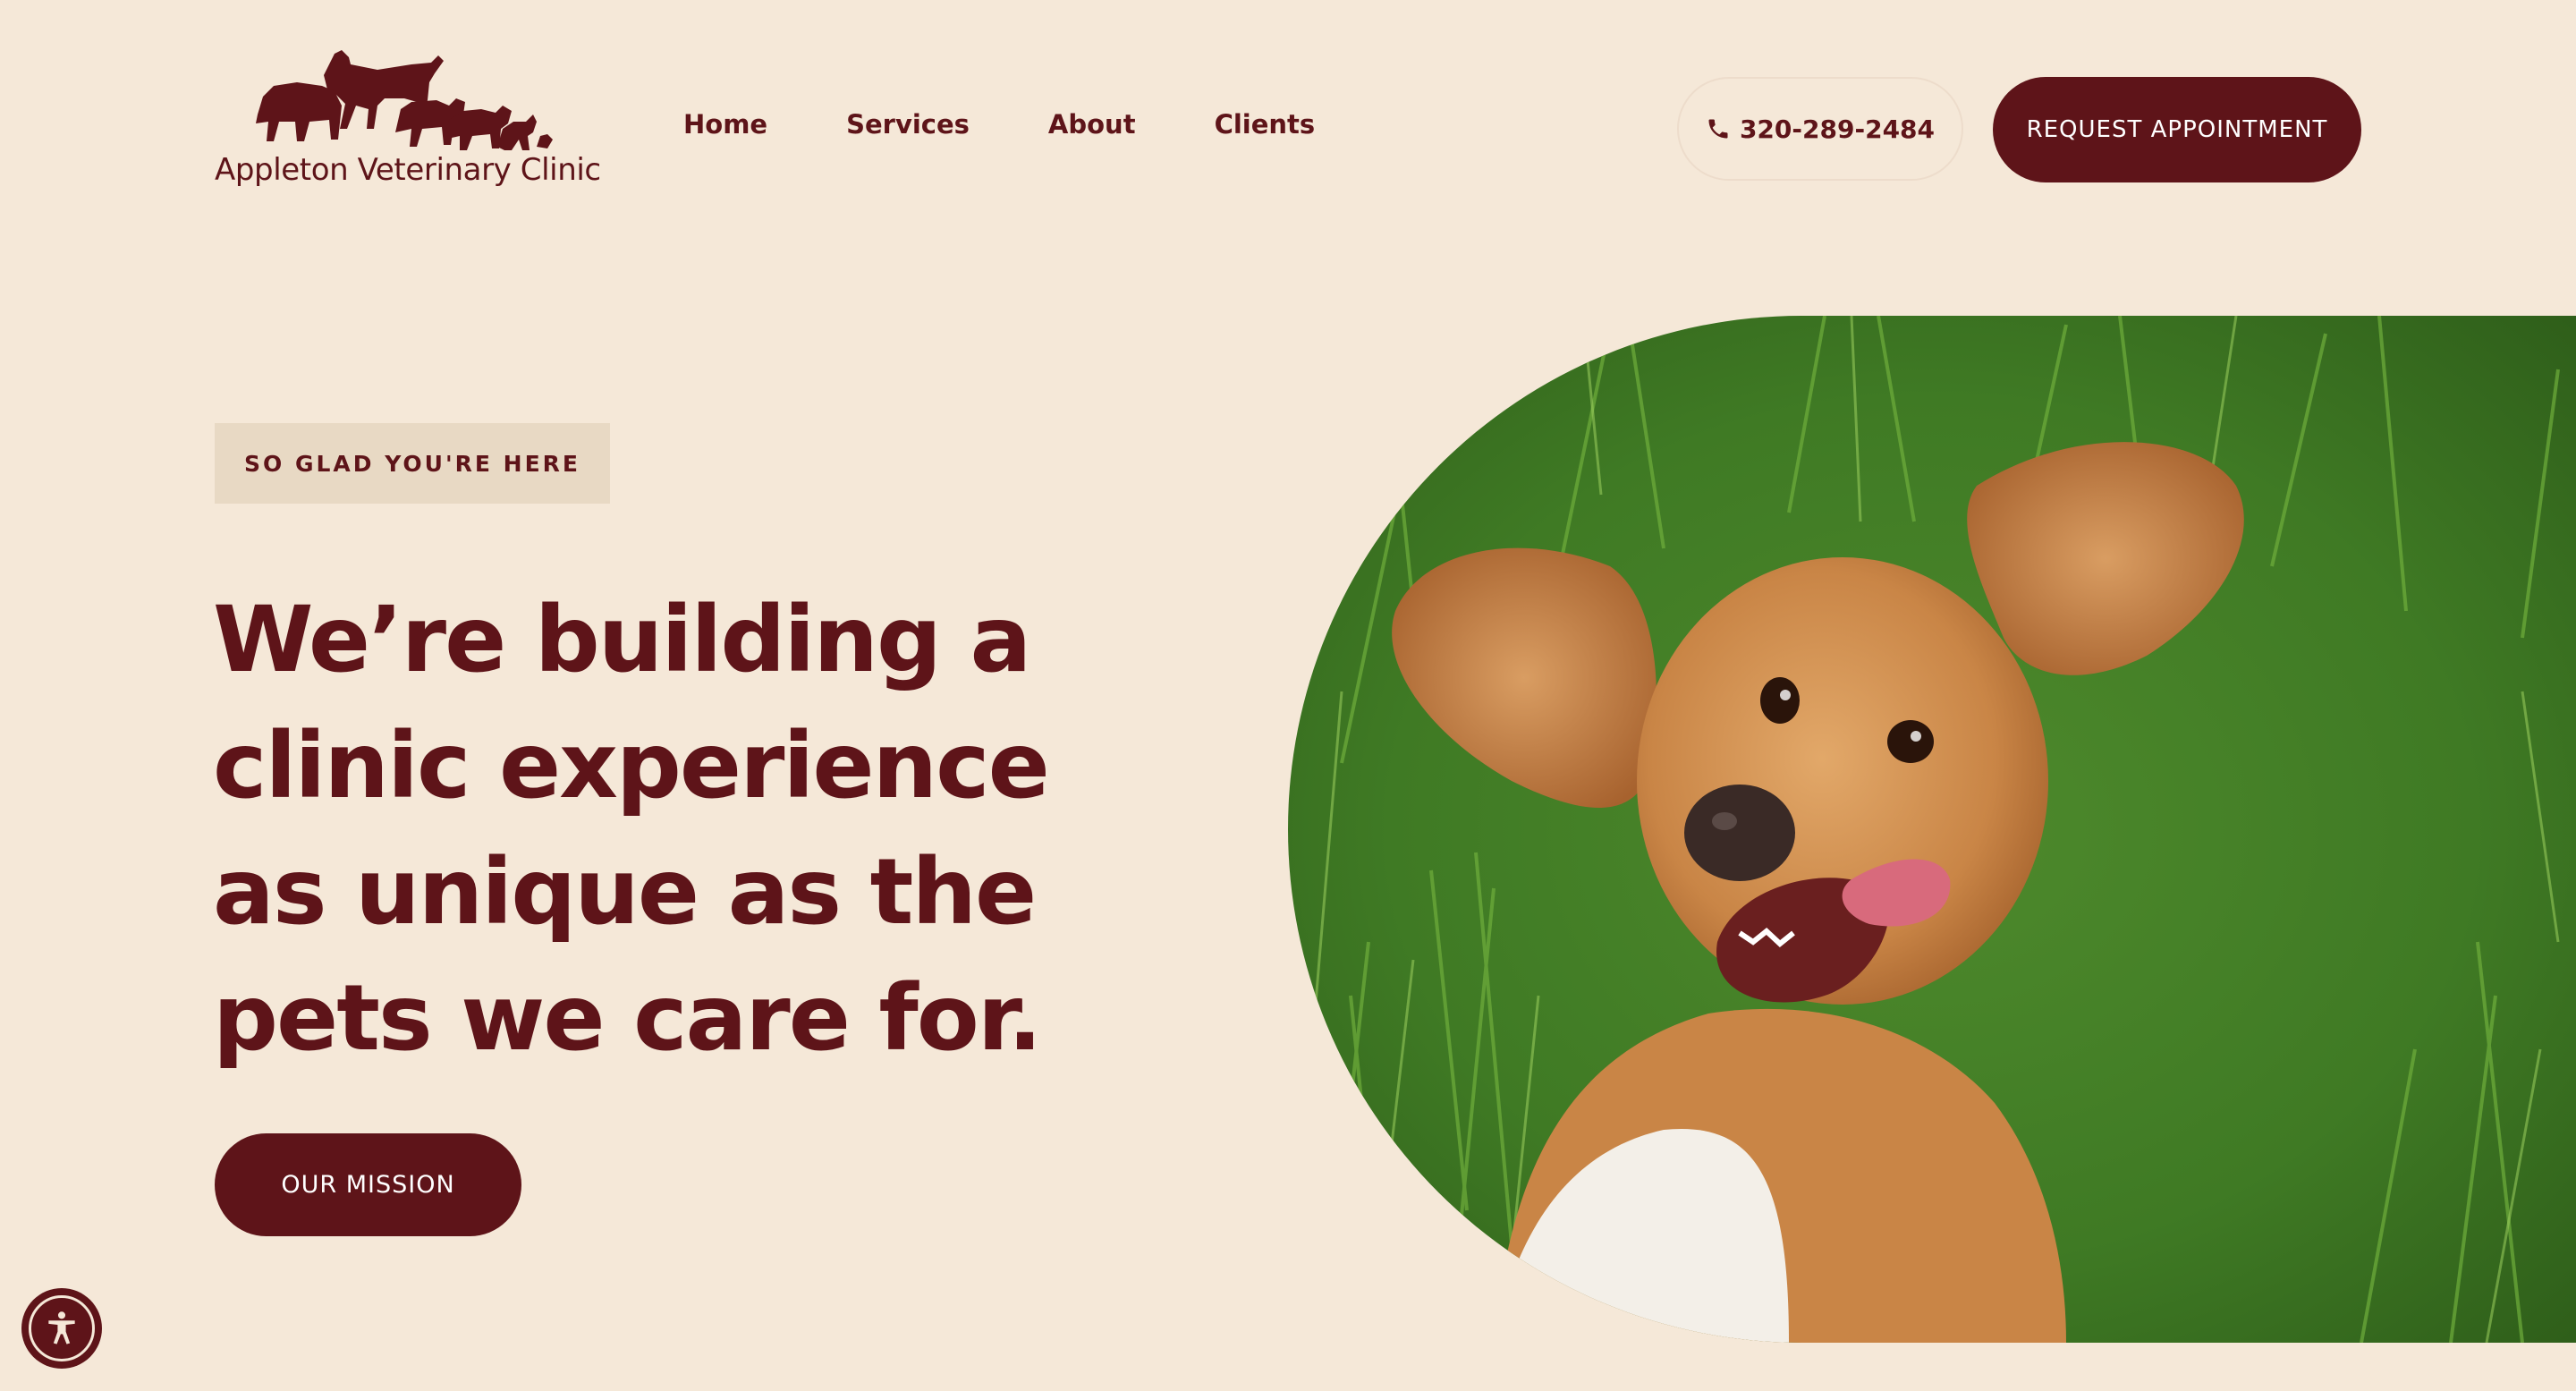 This screenshot has width=2576, height=1391. What do you see at coordinates (999, 124) in the screenshot?
I see `main-nav: Home Services About Clients` at bounding box center [999, 124].